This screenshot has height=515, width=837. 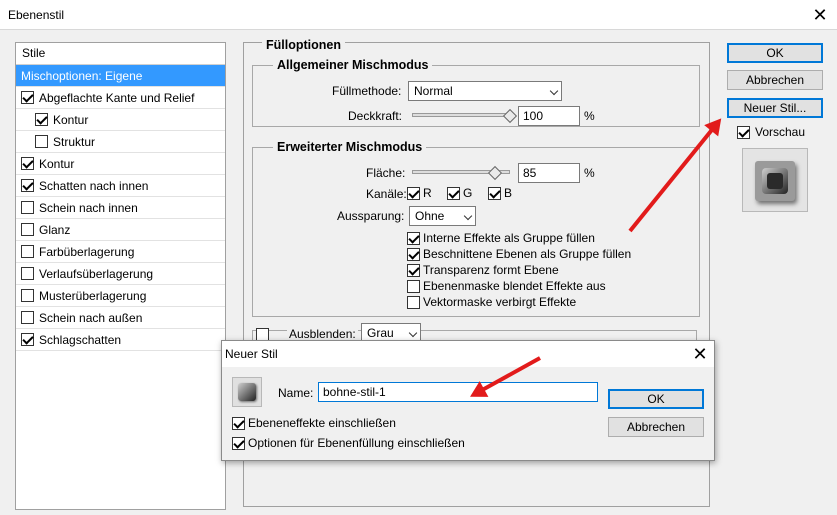 What do you see at coordinates (743, 132) in the screenshot?
I see `preview-checkbox` at bounding box center [743, 132].